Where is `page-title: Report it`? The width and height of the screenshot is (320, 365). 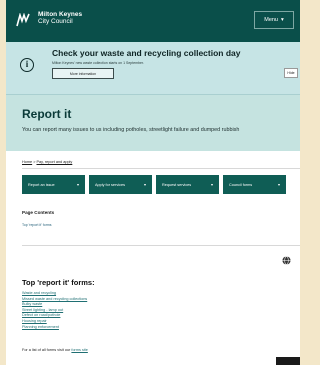 page-title: Report it is located at coordinates (47, 114).